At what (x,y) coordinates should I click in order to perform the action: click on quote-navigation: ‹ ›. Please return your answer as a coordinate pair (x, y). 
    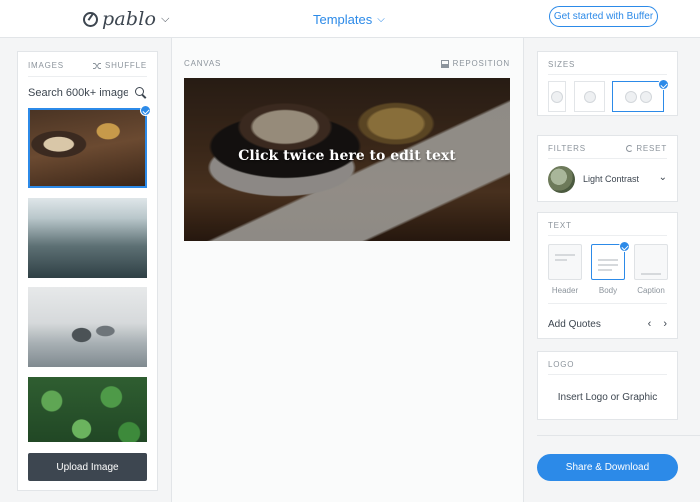
    Looking at the image, I should click on (657, 324).